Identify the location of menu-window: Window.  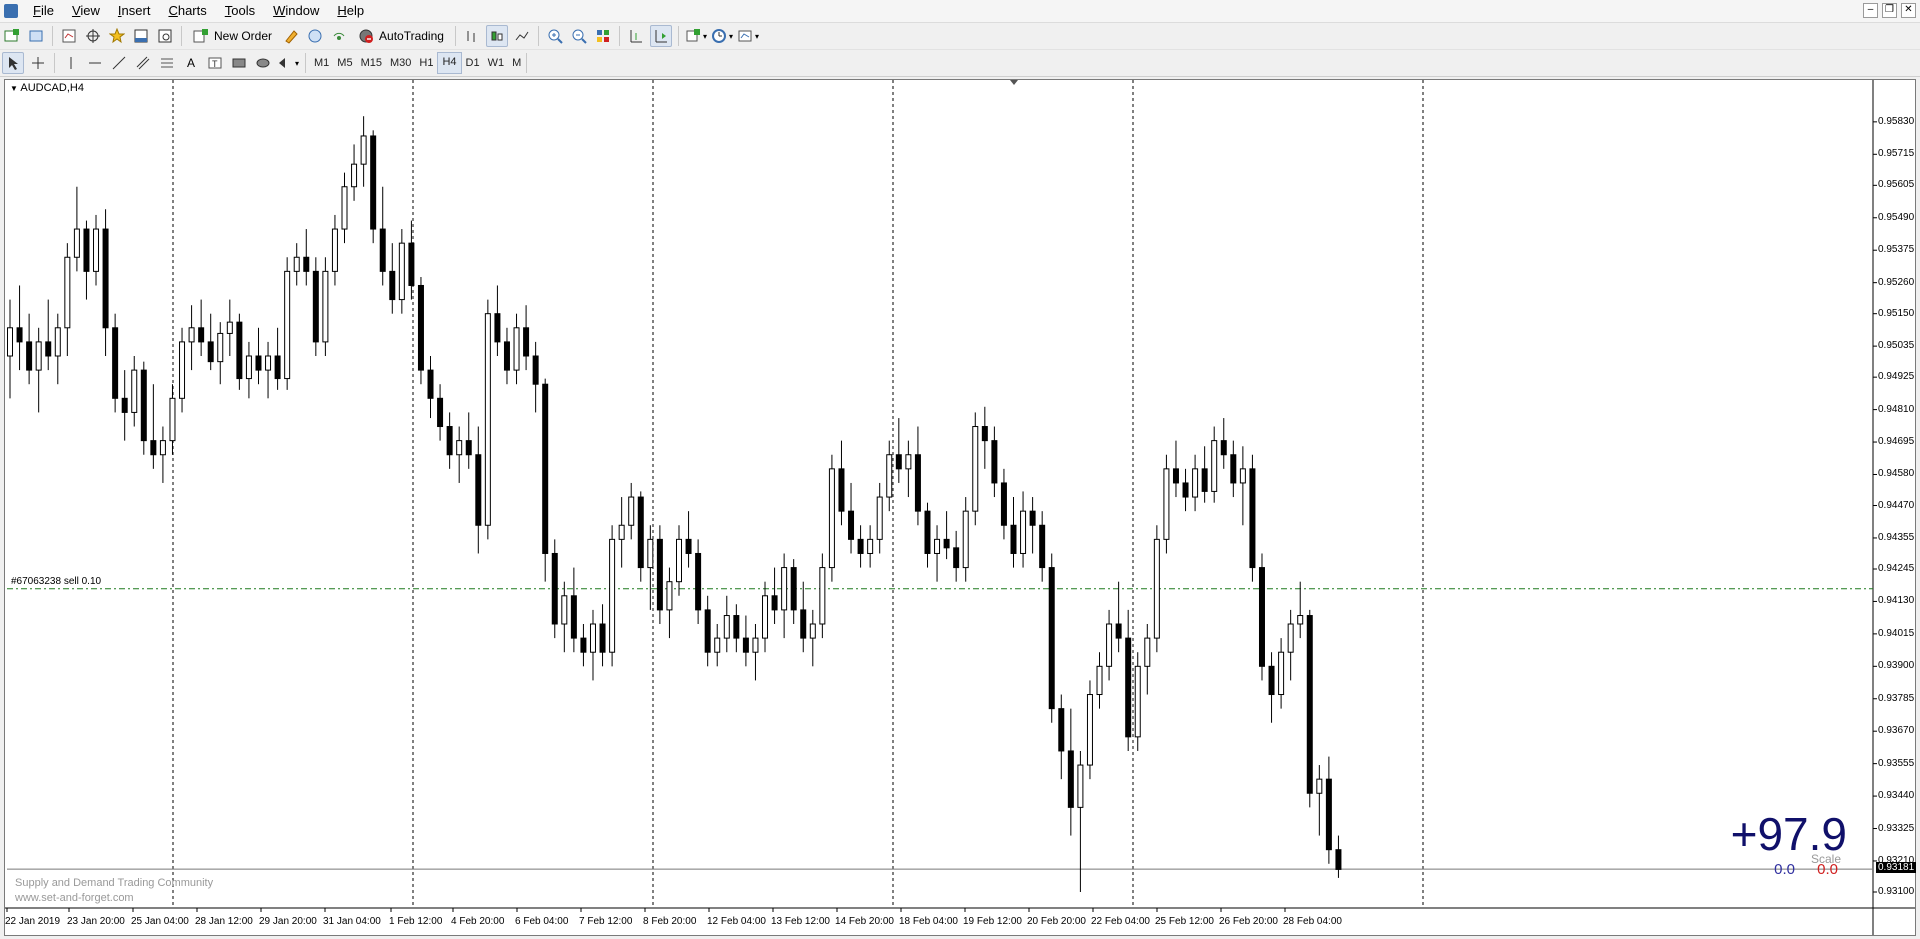
(296, 11).